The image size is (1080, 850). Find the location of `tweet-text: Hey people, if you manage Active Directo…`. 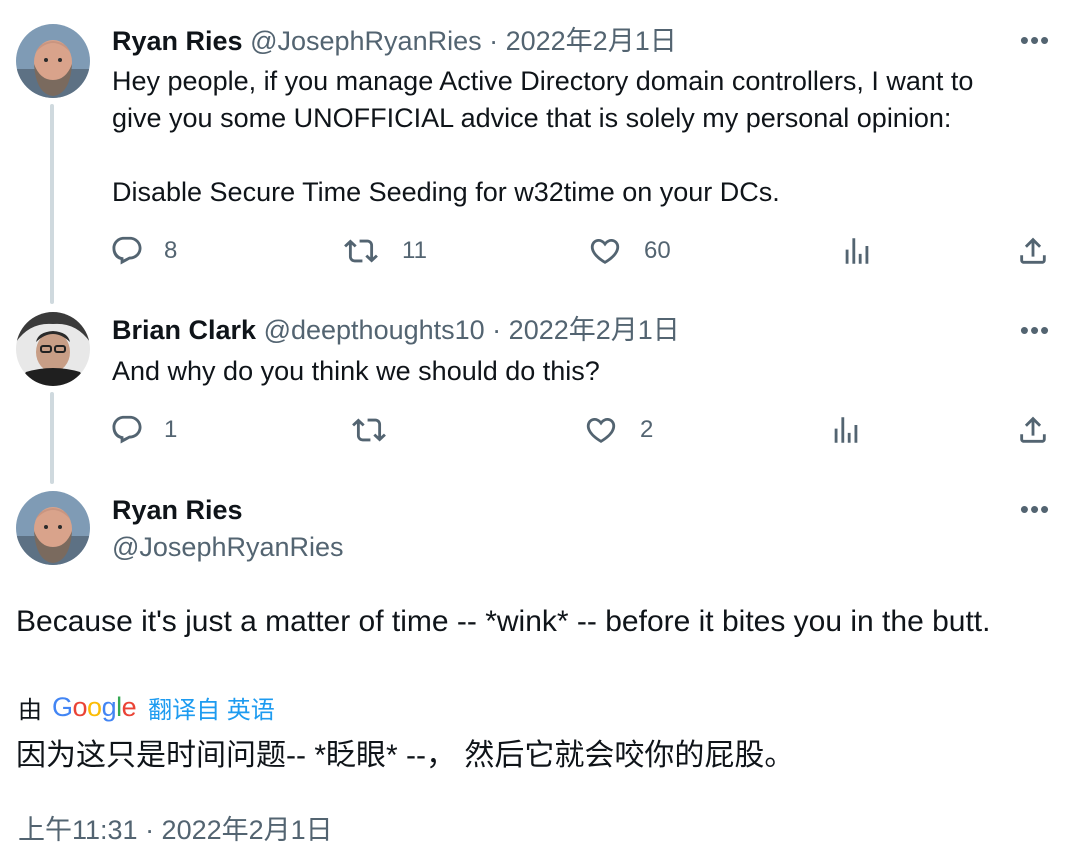

tweet-text: Hey people, if you manage Active Directo… is located at coordinates (543, 136).